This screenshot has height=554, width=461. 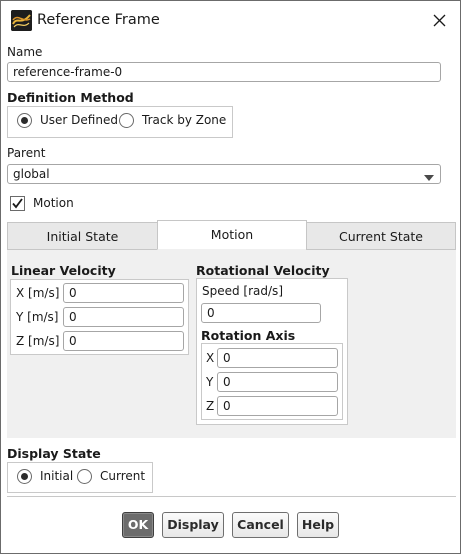 What do you see at coordinates (242, 291) in the screenshot?
I see `speed-label: Speed [rad/s]` at bounding box center [242, 291].